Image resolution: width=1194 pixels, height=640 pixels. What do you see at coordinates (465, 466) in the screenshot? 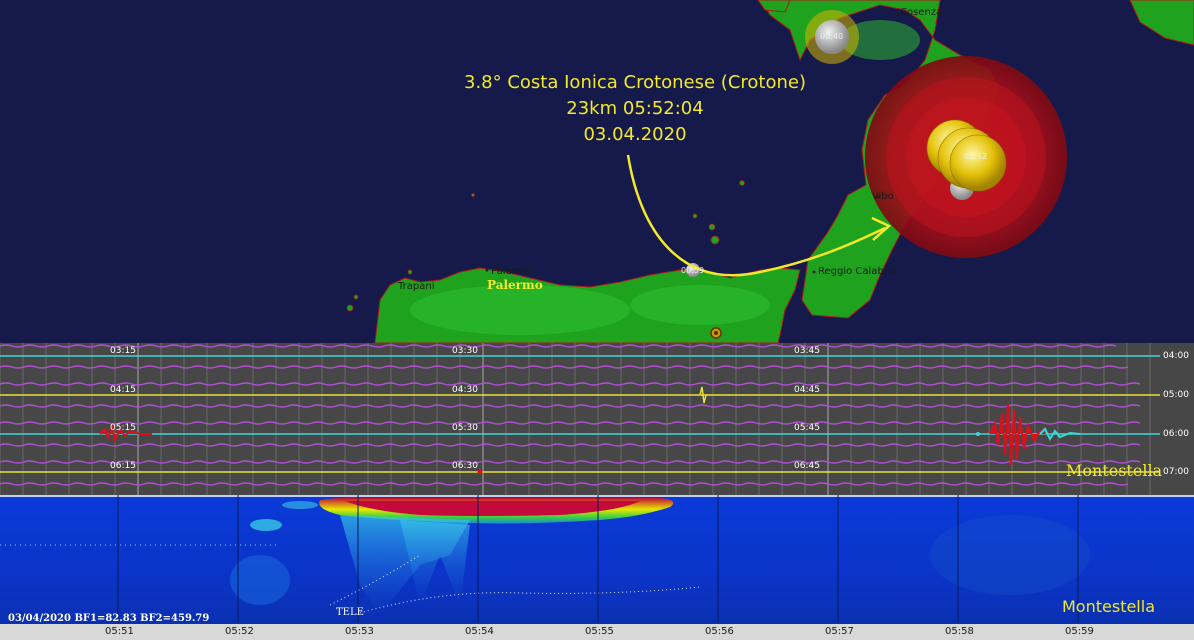
I see `row-time-label: 06:30` at bounding box center [465, 466].